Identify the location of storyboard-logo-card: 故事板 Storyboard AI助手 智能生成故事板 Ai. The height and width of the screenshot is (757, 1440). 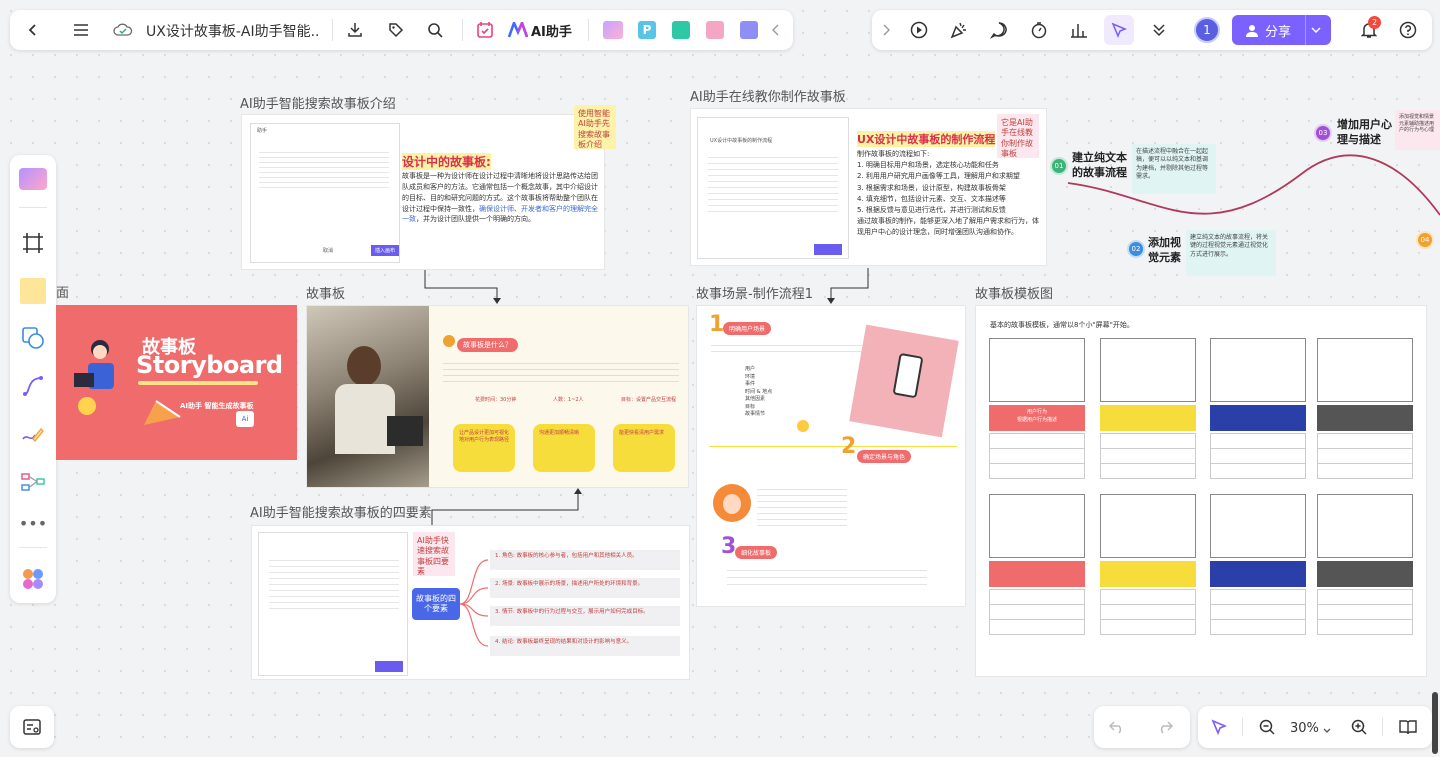
(176, 382).